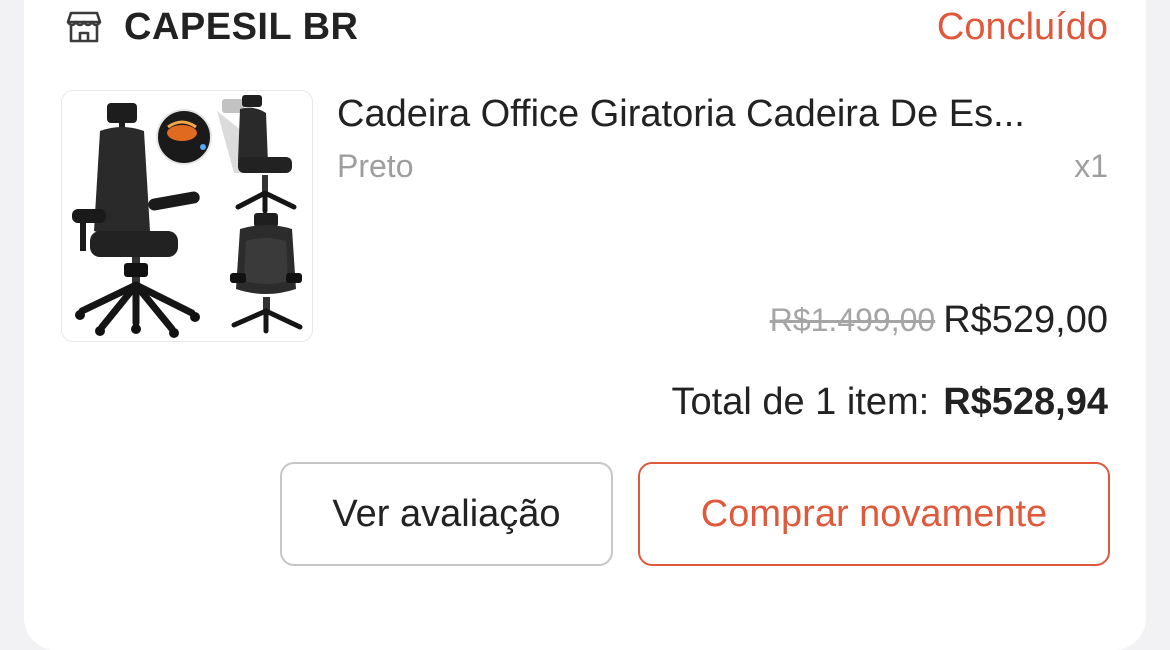 The height and width of the screenshot is (650, 1170). Describe the element at coordinates (1025, 401) in the screenshot. I see `total-amount: R$528,94` at that location.